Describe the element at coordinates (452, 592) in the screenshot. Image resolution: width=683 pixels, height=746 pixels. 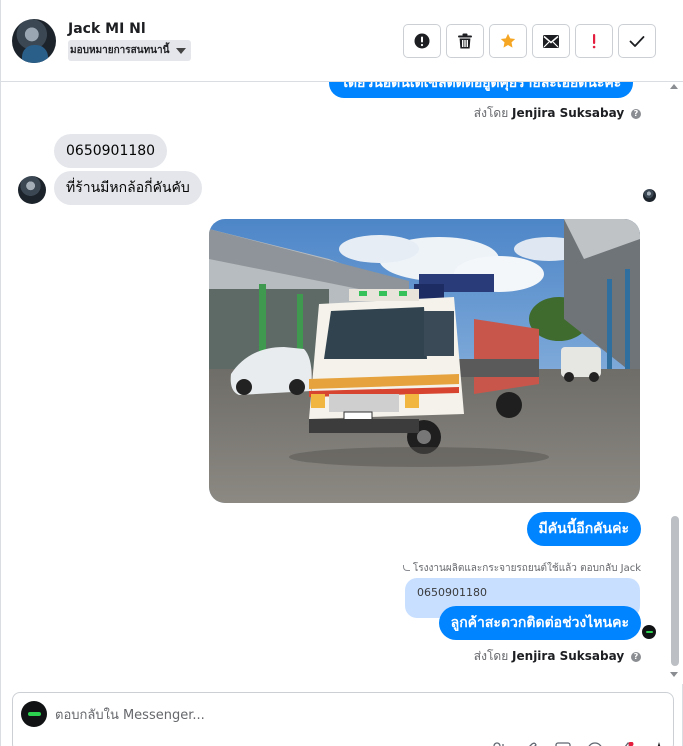
I see `quoted-text: 0650901180` at that location.